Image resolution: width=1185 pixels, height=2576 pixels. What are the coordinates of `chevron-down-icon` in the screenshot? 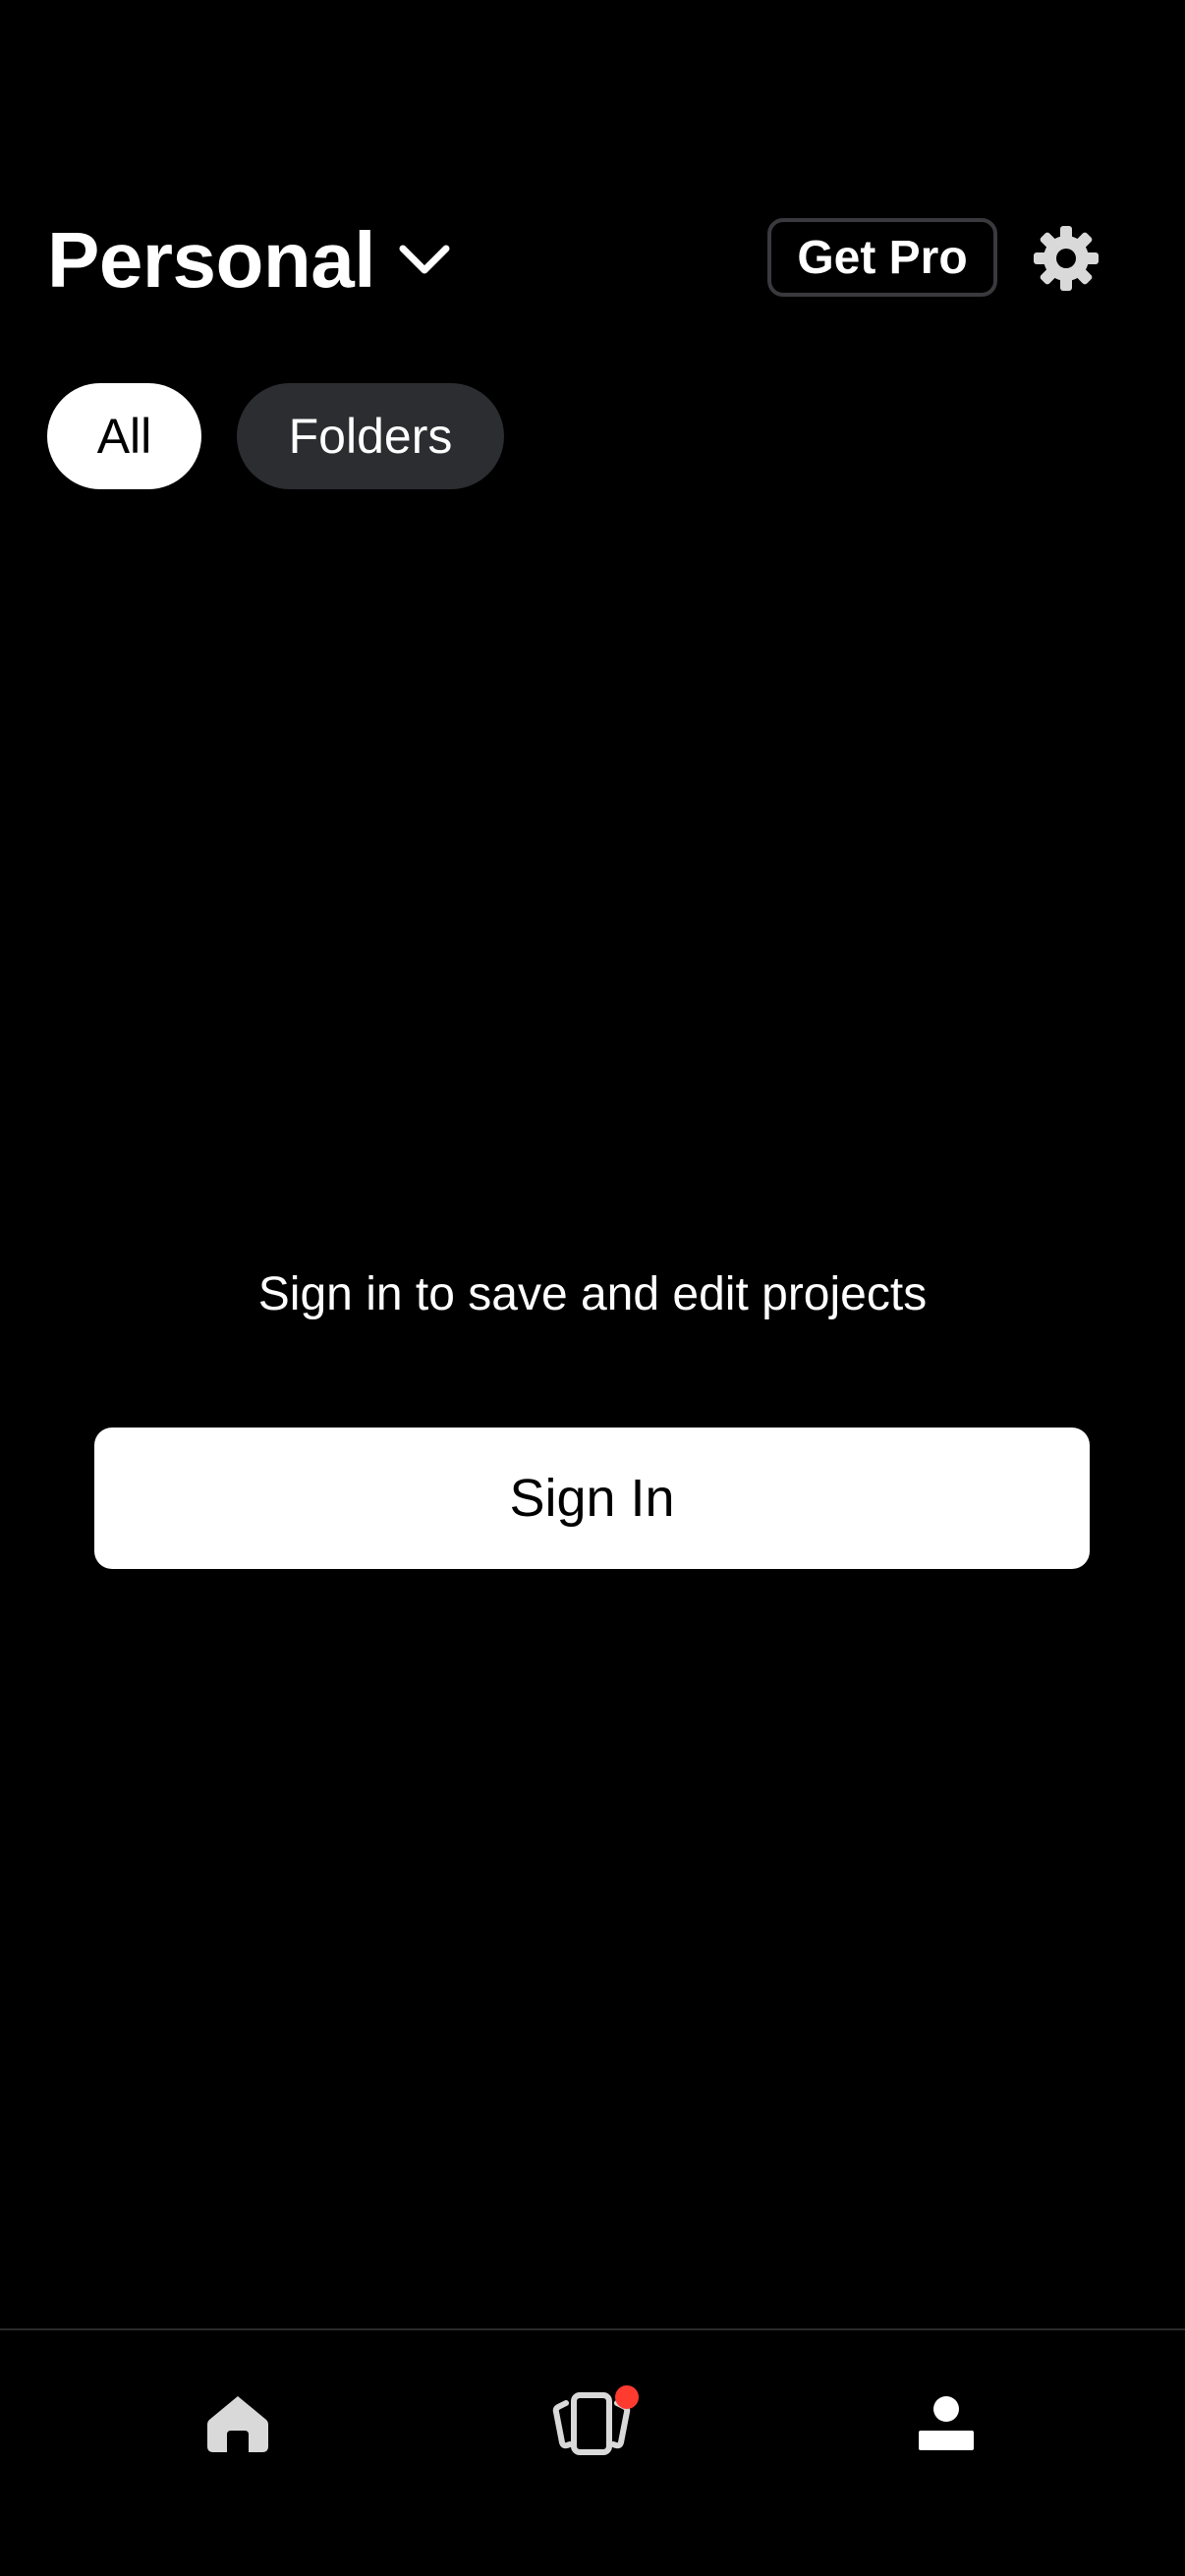 It's located at (425, 259).